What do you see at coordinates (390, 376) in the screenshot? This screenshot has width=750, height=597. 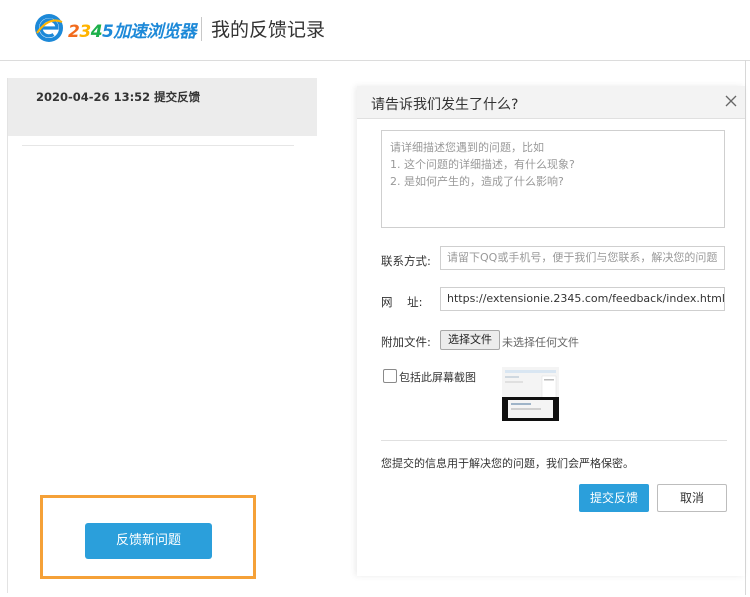 I see `screenshot-checkbox` at bounding box center [390, 376].